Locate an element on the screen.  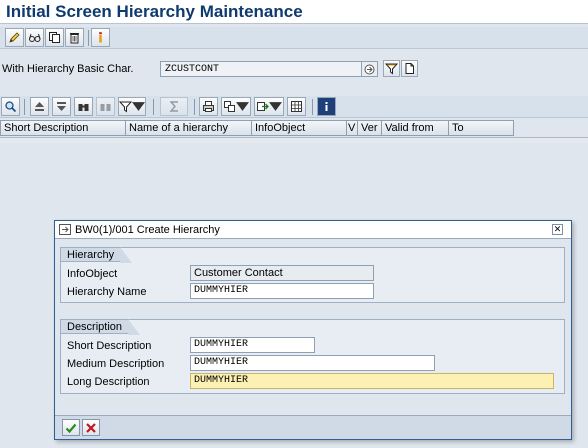
hierarchy-basic-char-input: ZCUSTCONT is located at coordinates (261, 69).